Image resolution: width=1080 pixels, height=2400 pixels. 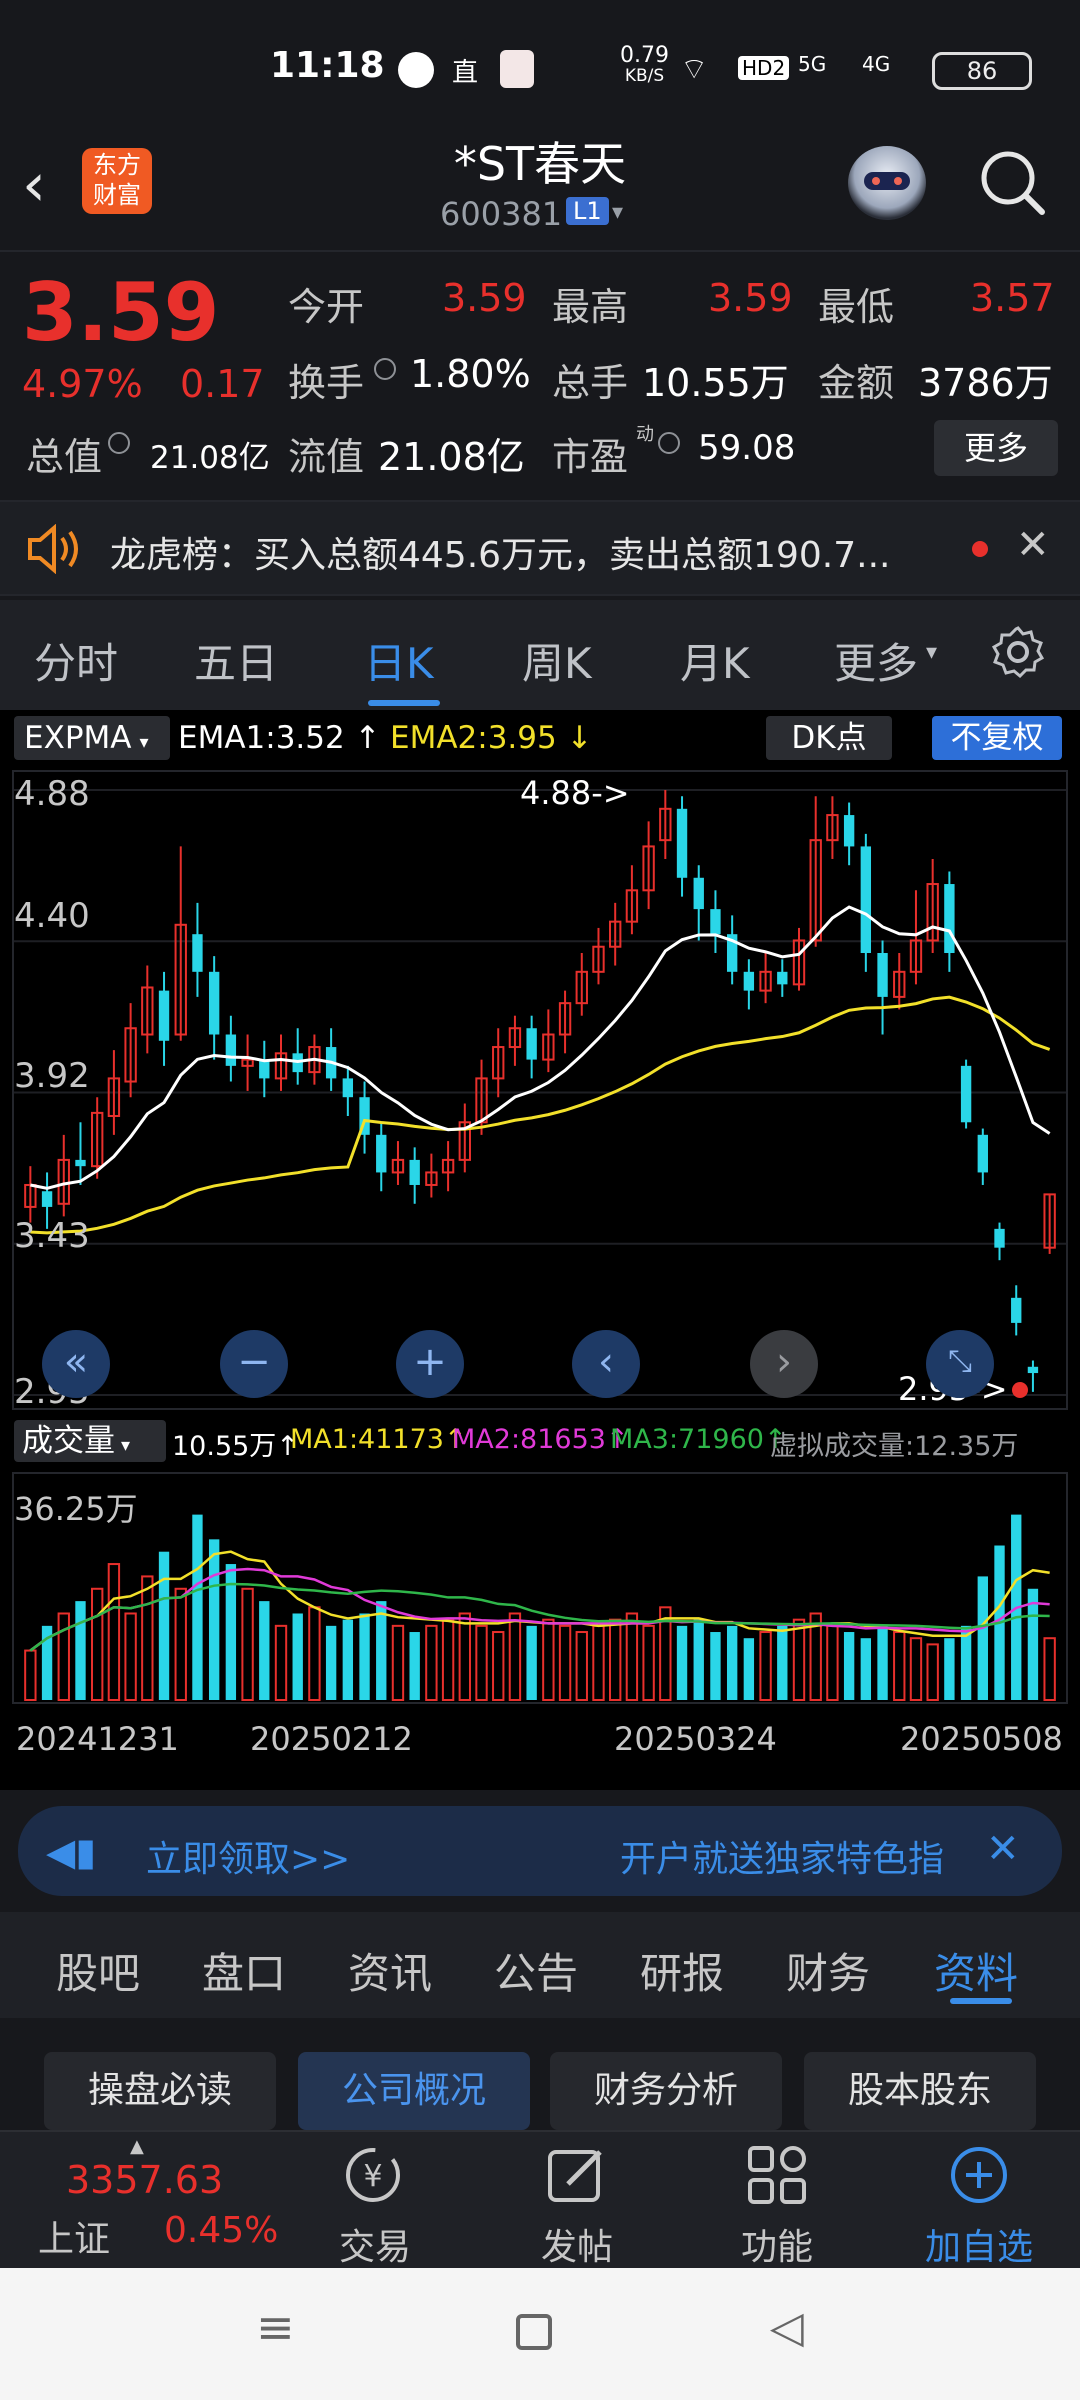 I want to click on amount-value: 3786万, so click(x=985, y=383).